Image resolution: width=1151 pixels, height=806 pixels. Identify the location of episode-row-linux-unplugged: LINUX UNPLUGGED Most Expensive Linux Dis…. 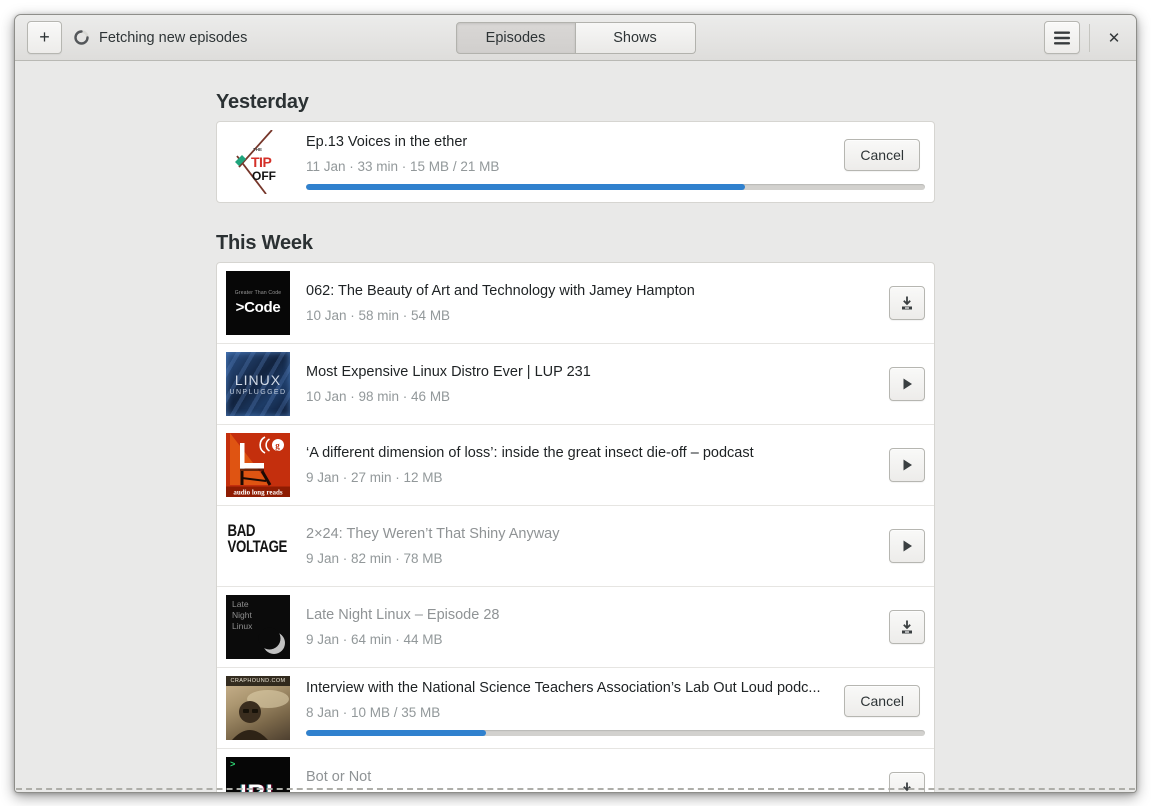
(575, 383).